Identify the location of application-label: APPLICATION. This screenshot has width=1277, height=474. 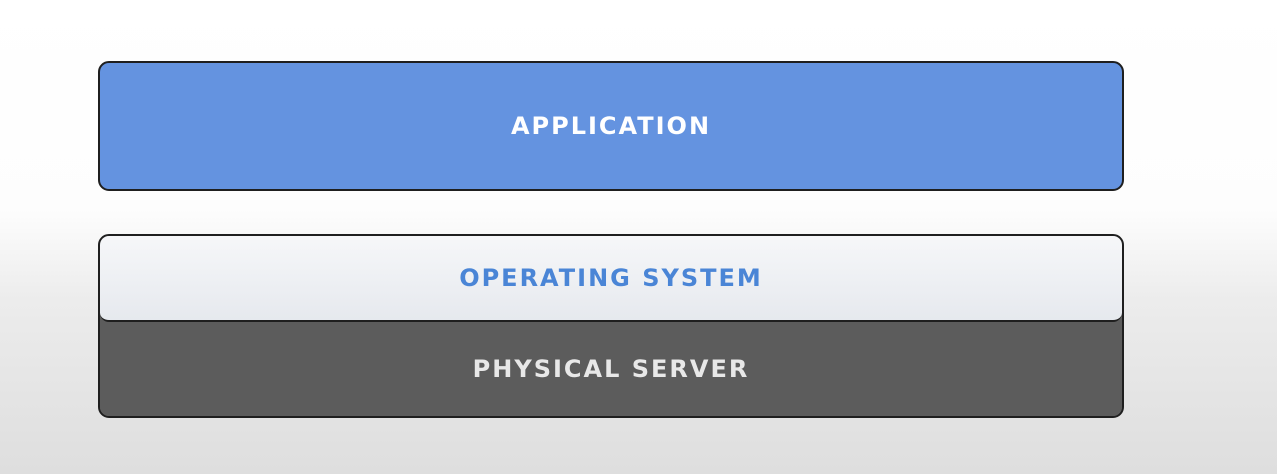
(611, 126).